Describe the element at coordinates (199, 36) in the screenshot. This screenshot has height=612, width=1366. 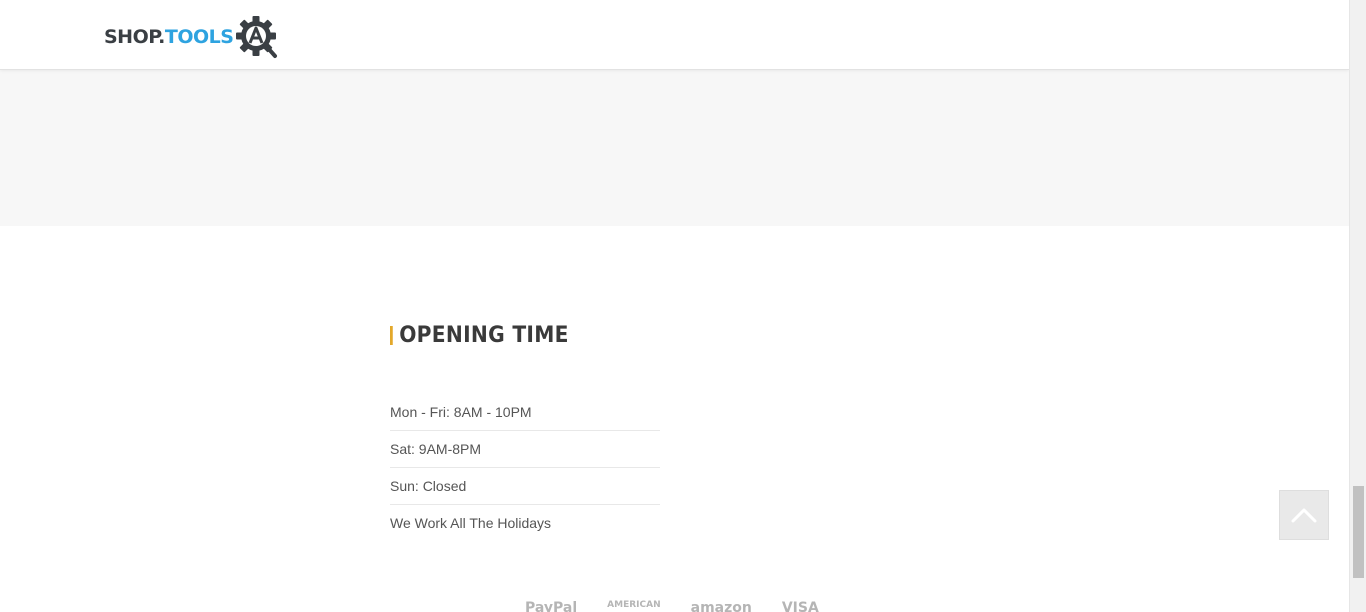
I see `logo-text-tools: TOOLS` at that location.